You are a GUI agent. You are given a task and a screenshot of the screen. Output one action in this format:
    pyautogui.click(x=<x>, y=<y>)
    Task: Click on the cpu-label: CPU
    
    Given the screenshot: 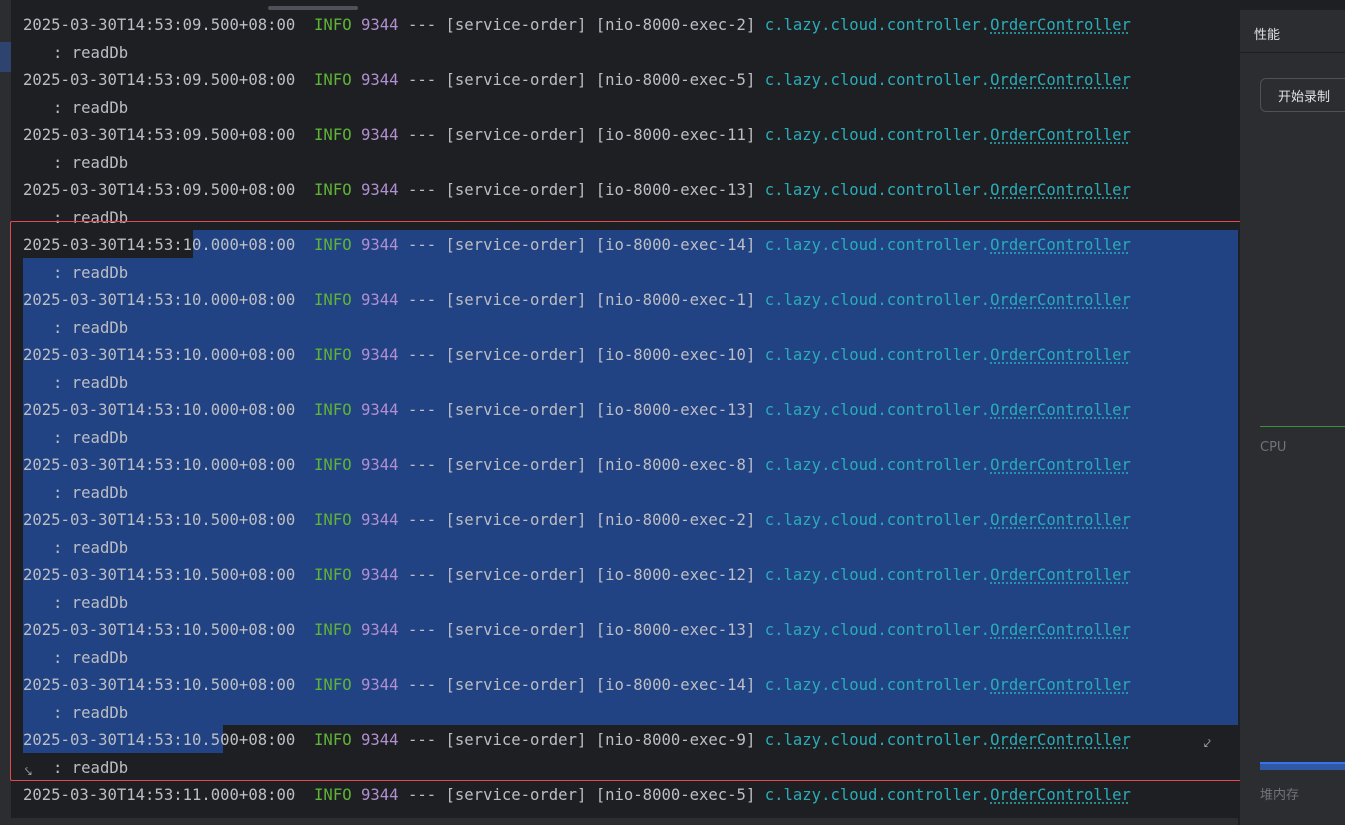 What is the action you would take?
    pyautogui.click(x=1273, y=447)
    